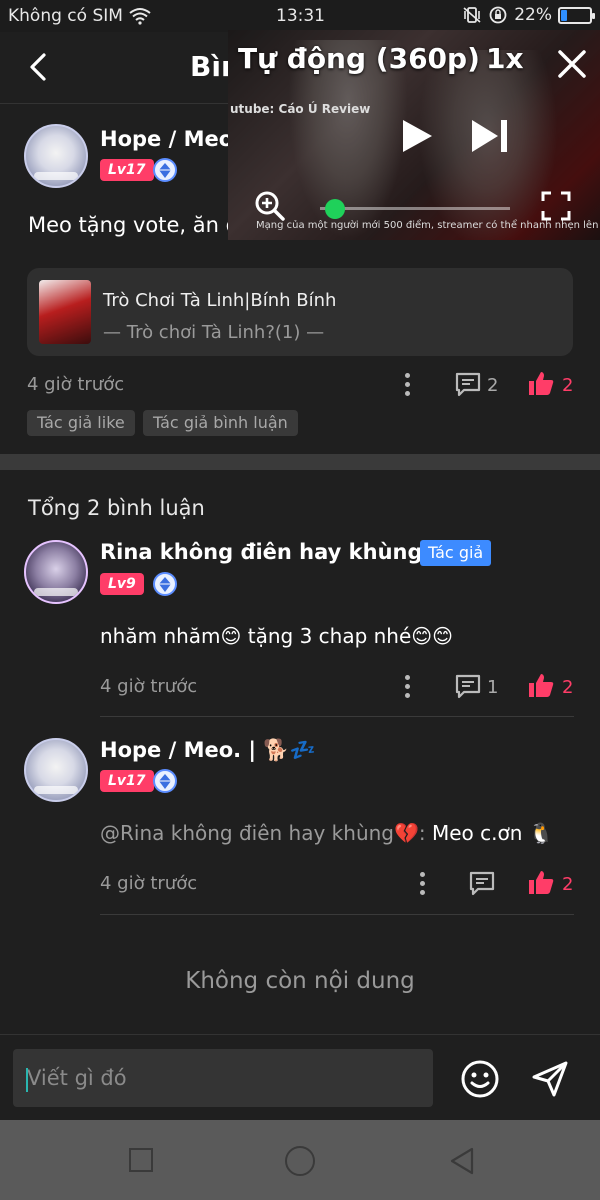 This screenshot has height=1200, width=600. I want to click on battery-percent: 22%, so click(533, 15).